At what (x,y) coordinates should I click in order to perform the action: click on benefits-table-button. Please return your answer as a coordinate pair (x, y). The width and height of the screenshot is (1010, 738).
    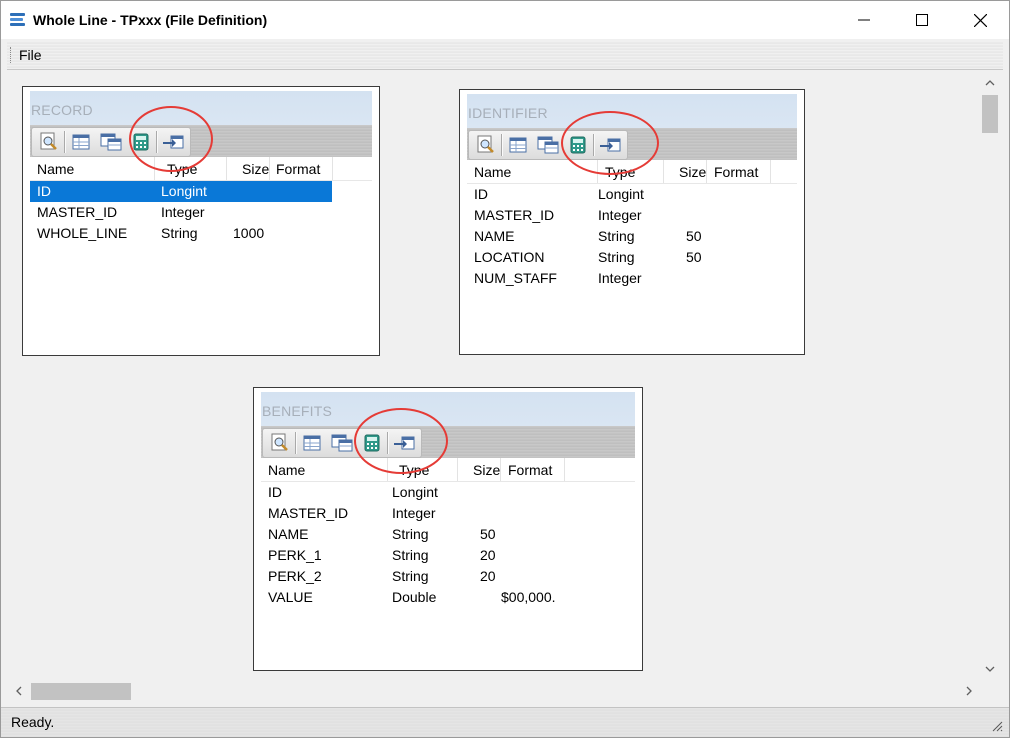
    Looking at the image, I should click on (312, 443).